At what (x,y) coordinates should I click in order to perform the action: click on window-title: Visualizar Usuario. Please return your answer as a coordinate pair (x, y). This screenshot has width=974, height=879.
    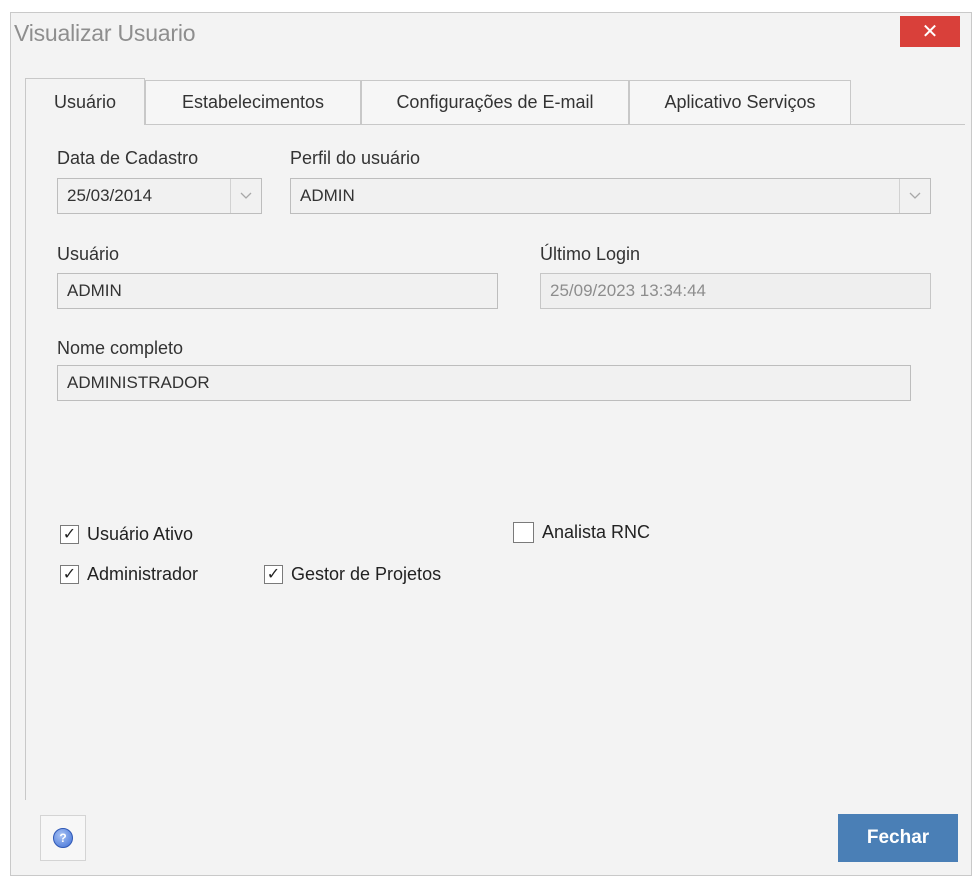
    Looking at the image, I should click on (105, 33).